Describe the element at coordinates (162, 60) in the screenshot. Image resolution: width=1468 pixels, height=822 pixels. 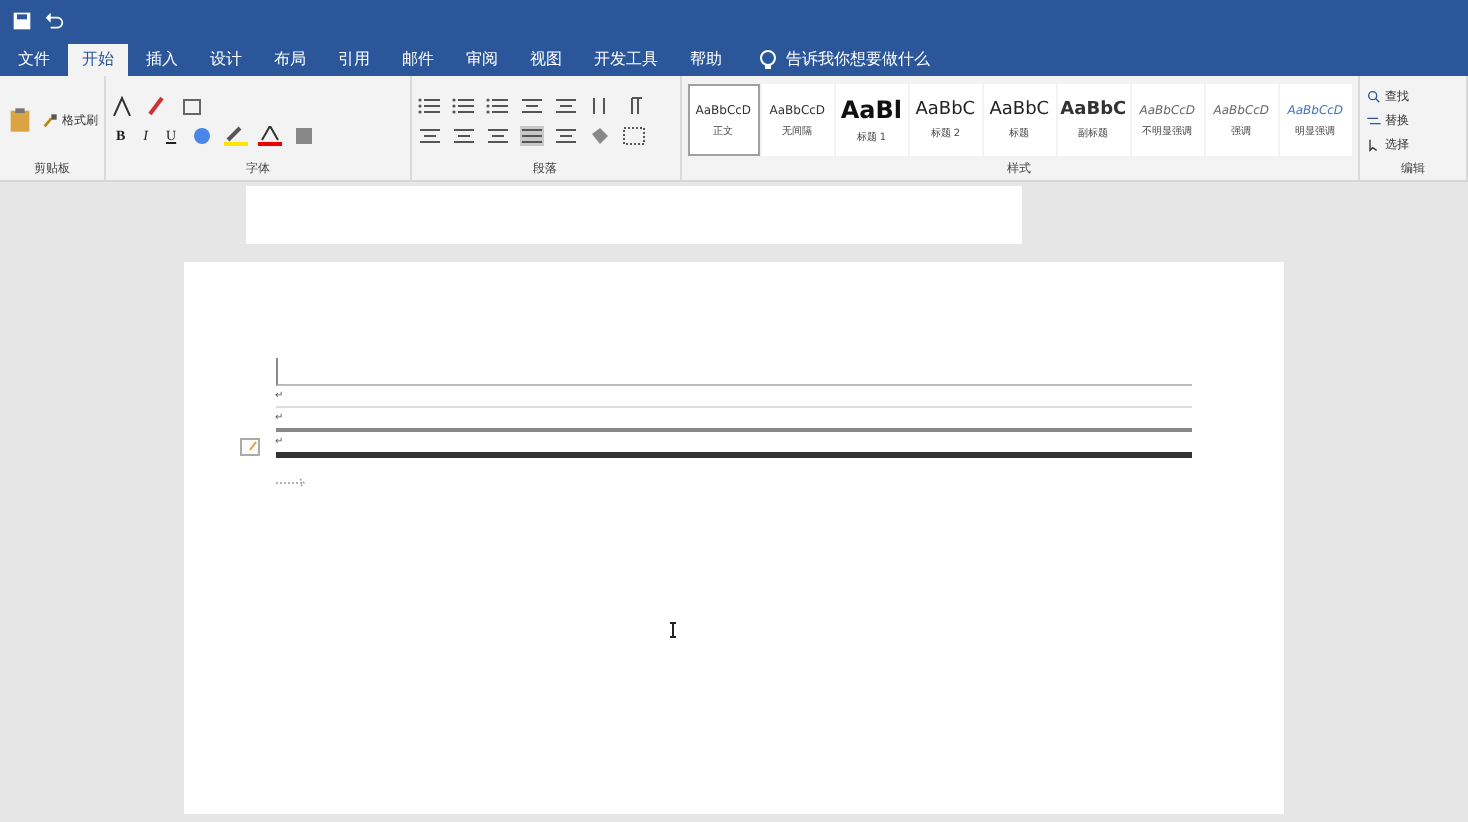
I see `ribbon-tab: 插入` at that location.